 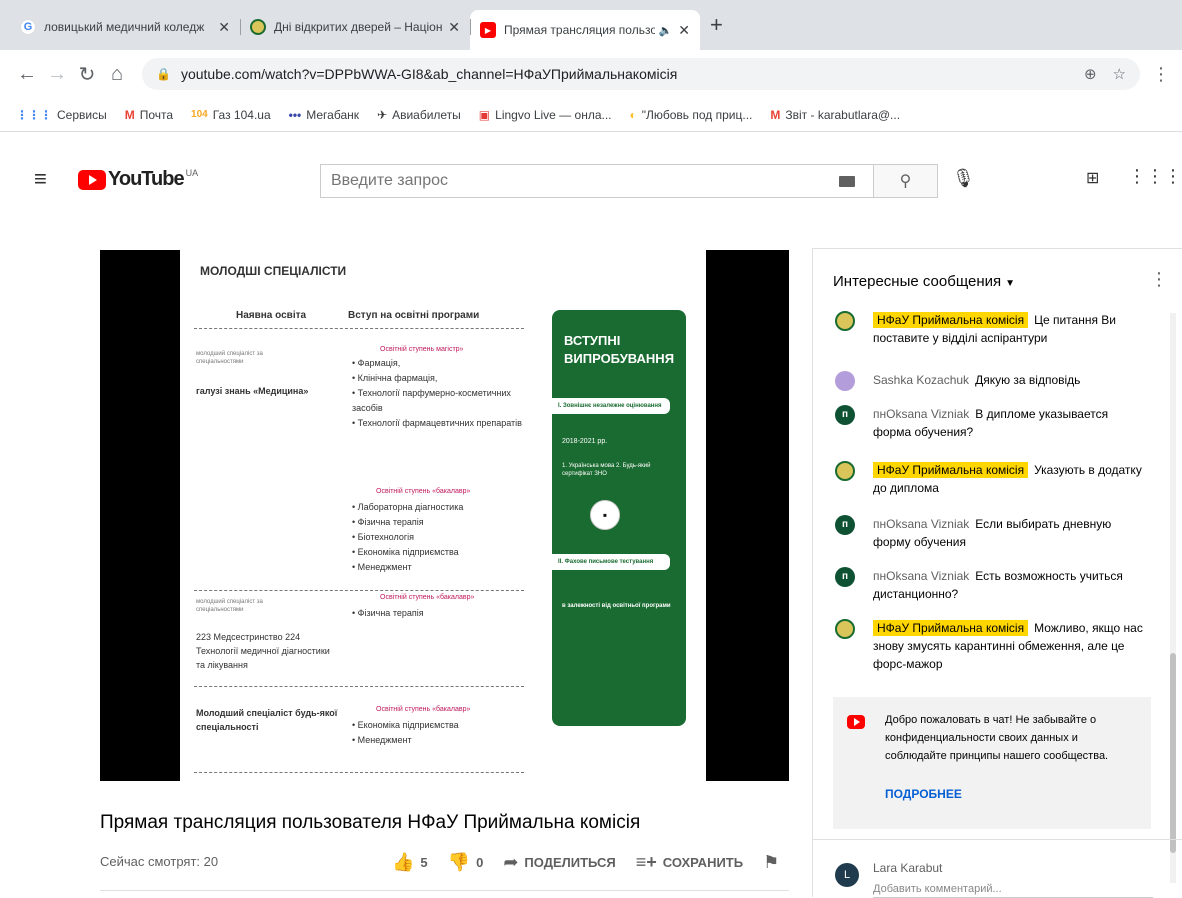 I want to click on user-avatar: L, so click(x=847, y=875).